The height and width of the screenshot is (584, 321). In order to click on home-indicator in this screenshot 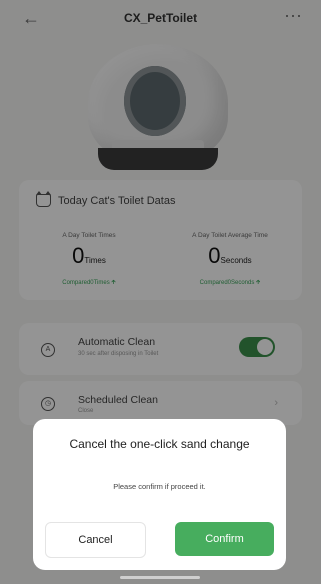, I will do `click(160, 577)`.